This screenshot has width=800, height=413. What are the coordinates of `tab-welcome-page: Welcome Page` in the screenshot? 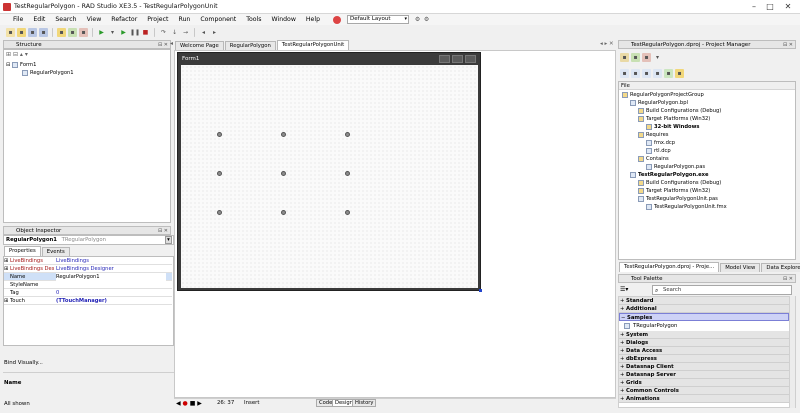 It's located at (199, 45).